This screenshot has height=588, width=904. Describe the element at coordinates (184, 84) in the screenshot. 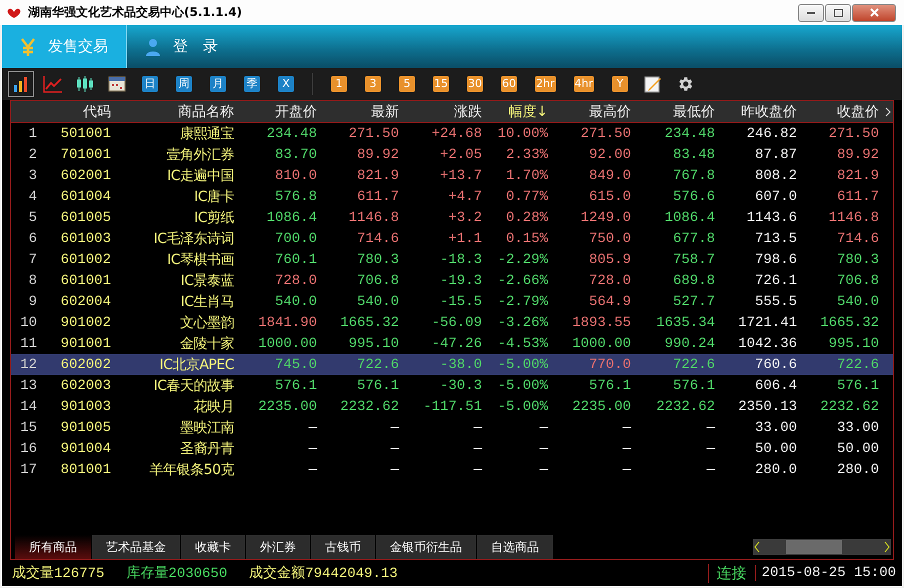

I see `period-button: 周` at that location.